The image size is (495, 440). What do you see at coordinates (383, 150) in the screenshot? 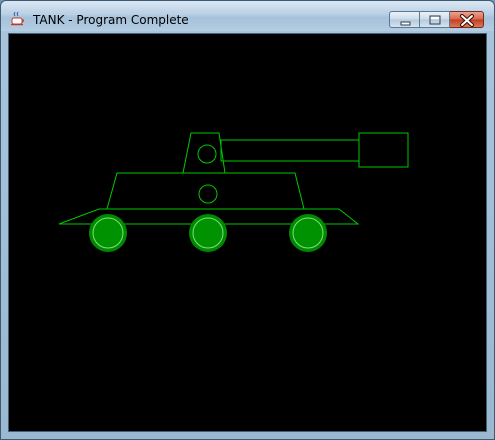
I see `gun-muzzle` at bounding box center [383, 150].